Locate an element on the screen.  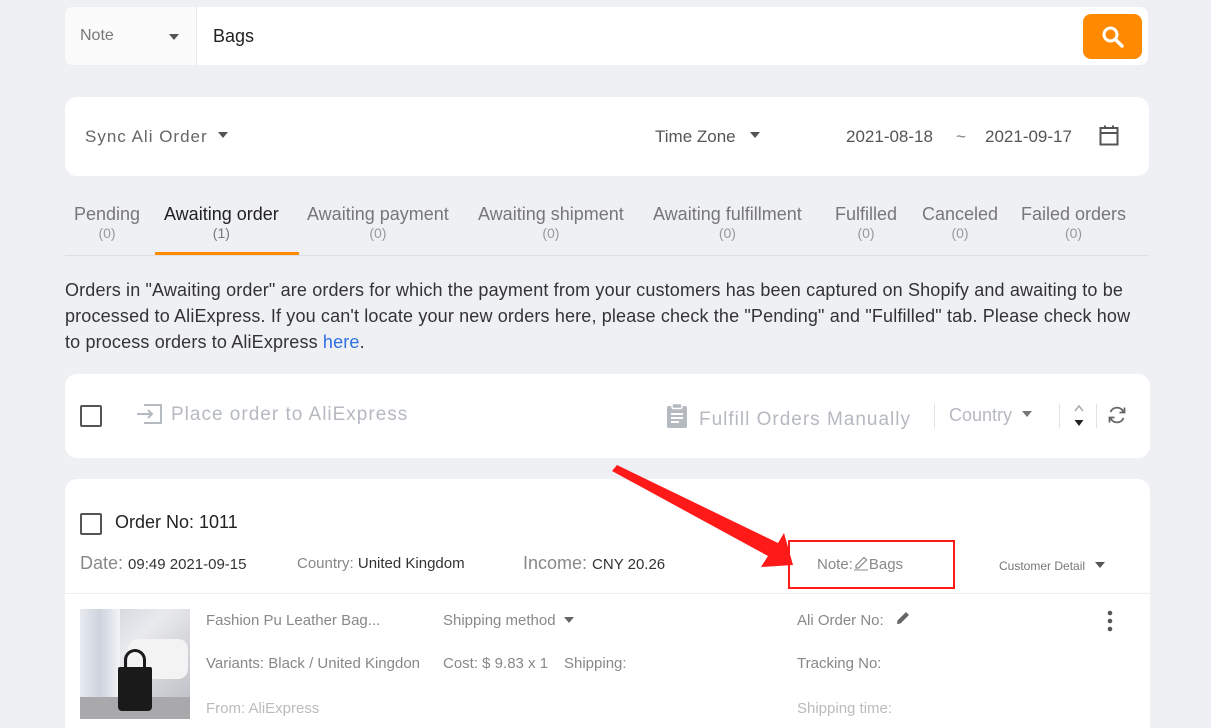
active-tab-indicator is located at coordinates (227, 253).